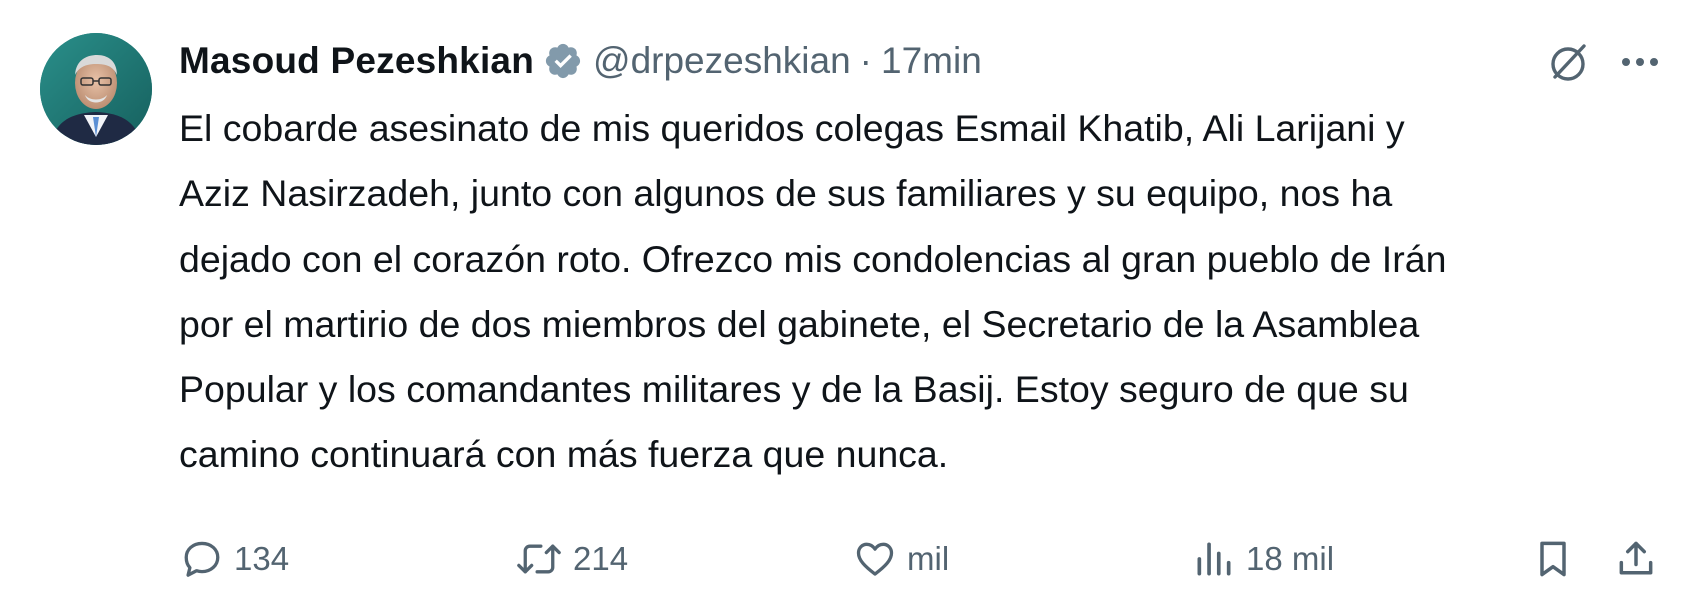  I want to click on action-bar: 134 214 mil 18 mil, so click(853, 559).